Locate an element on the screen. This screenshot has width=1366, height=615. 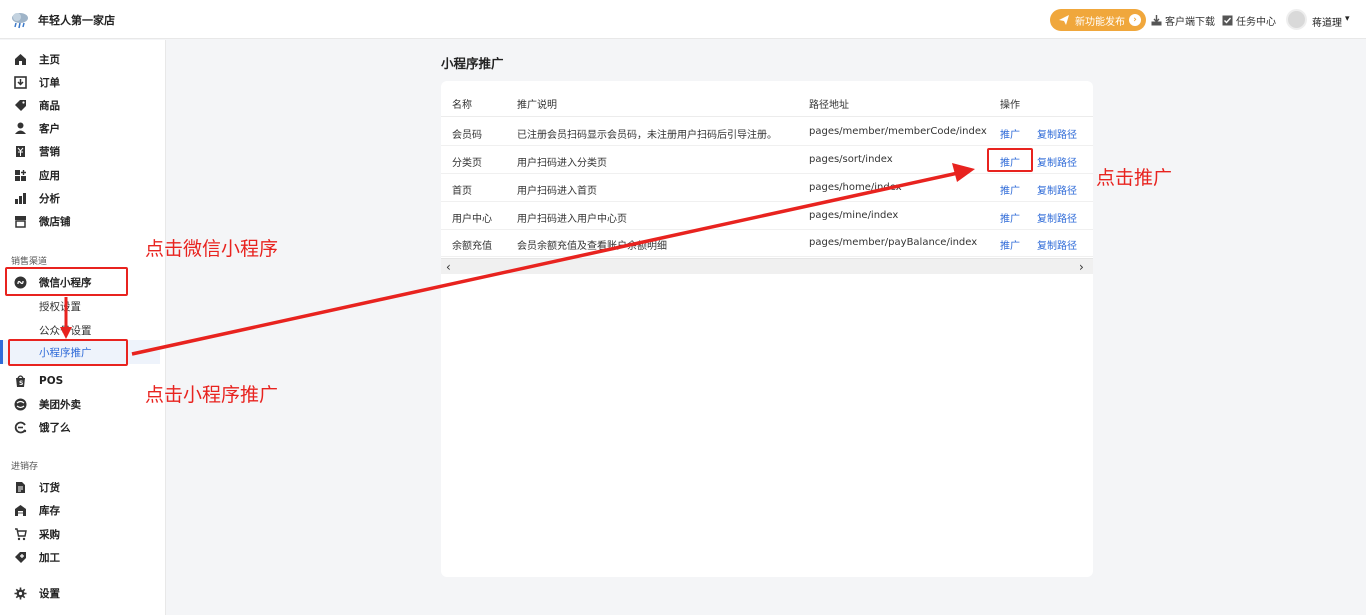
sidebar-item-processing: 加工 is located at coordinates (37, 557).